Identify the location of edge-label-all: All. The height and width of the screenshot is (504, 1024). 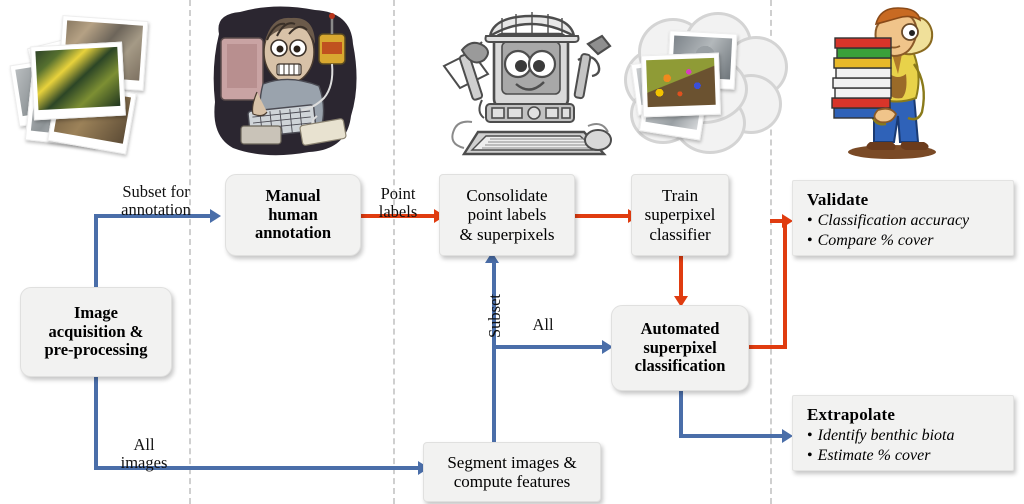
(543, 324).